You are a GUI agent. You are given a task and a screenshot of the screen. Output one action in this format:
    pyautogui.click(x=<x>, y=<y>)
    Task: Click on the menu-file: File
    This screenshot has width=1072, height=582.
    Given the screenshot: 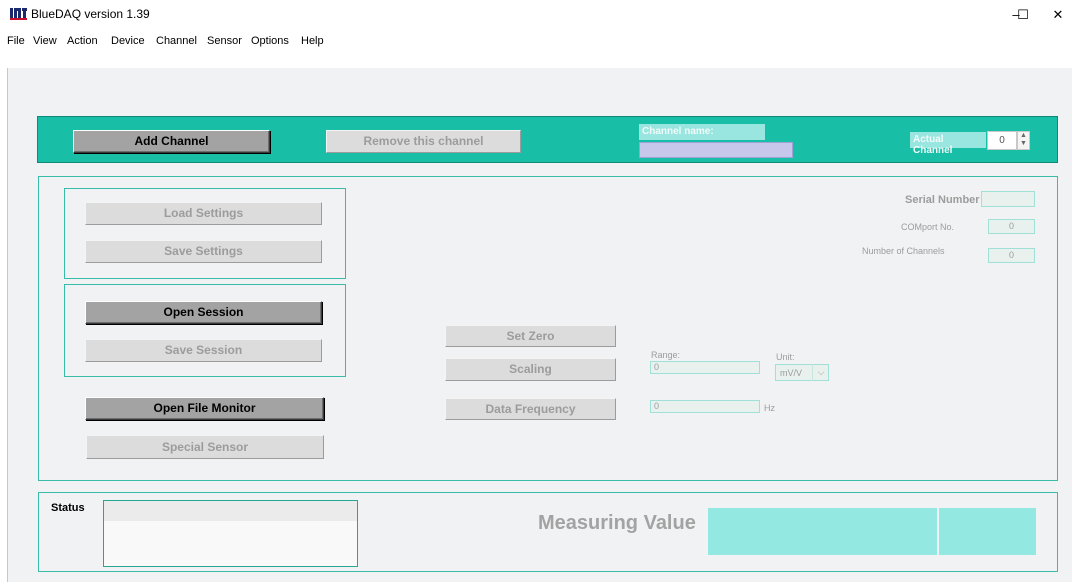 What is the action you would take?
    pyautogui.click(x=16, y=41)
    